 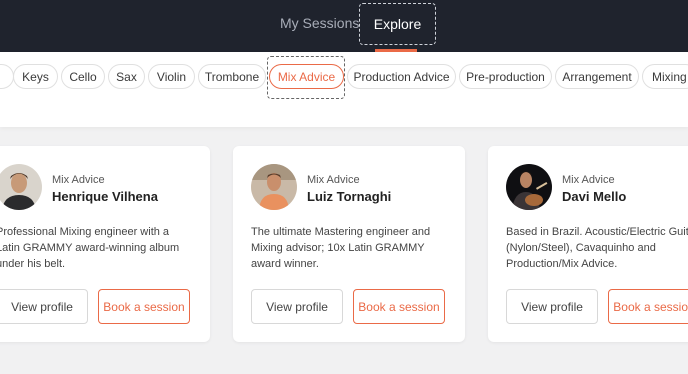 What do you see at coordinates (505, 76) in the screenshot?
I see `filter-chip-pre-production: Pre-production` at bounding box center [505, 76].